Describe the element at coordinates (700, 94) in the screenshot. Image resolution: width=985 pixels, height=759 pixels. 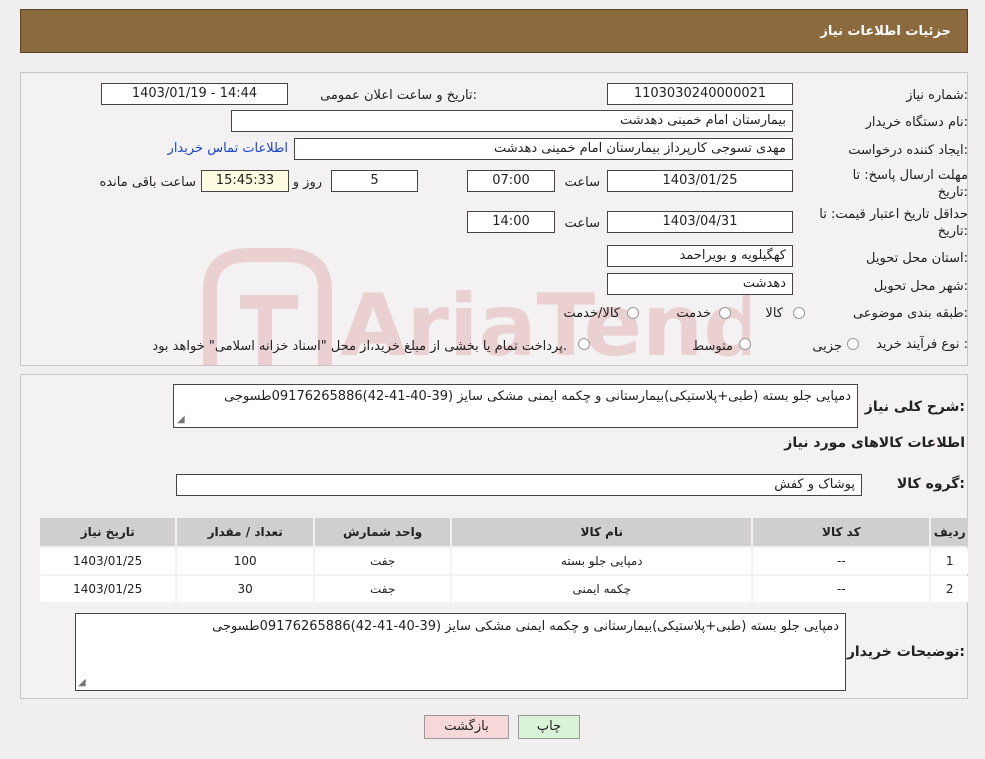
I see `need-number-field: 1103030240000021` at that location.